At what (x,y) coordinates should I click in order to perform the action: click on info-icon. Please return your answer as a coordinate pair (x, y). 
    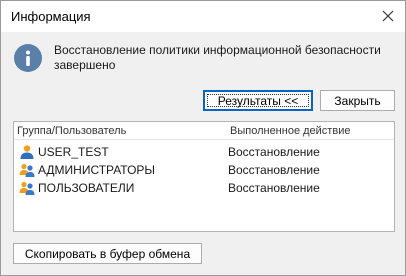
    Looking at the image, I should click on (28, 58).